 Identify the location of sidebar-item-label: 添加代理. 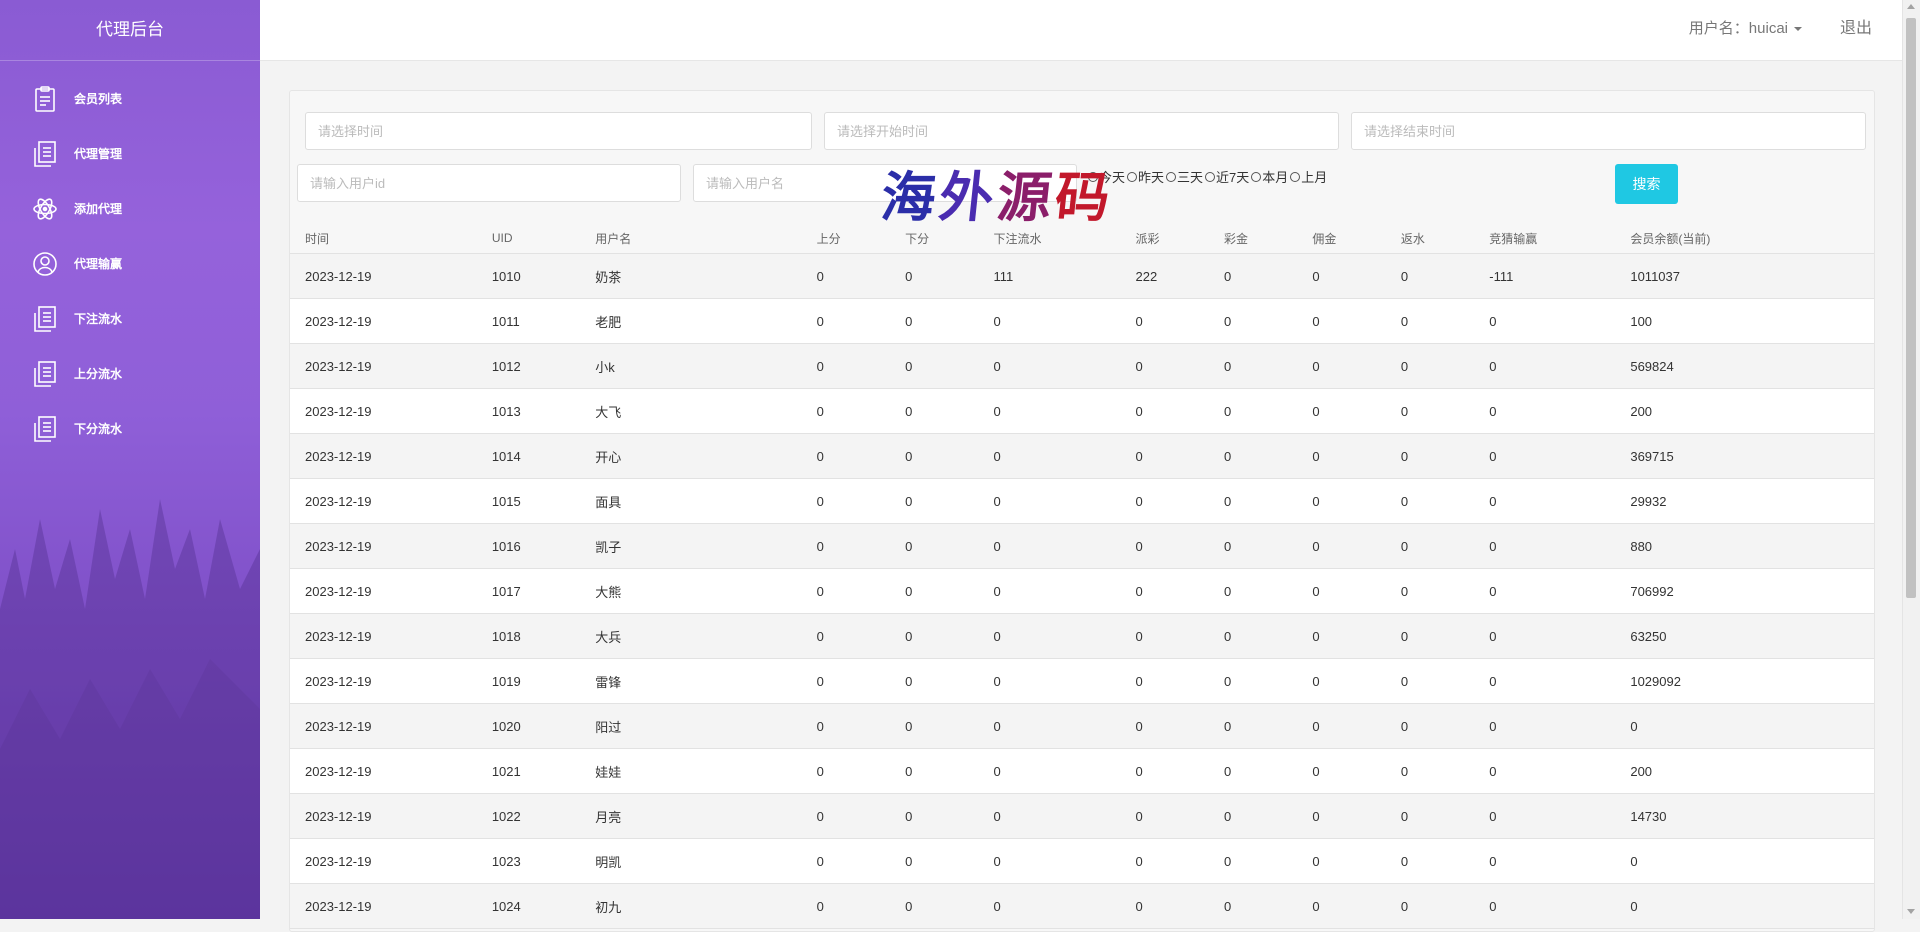
(98, 209).